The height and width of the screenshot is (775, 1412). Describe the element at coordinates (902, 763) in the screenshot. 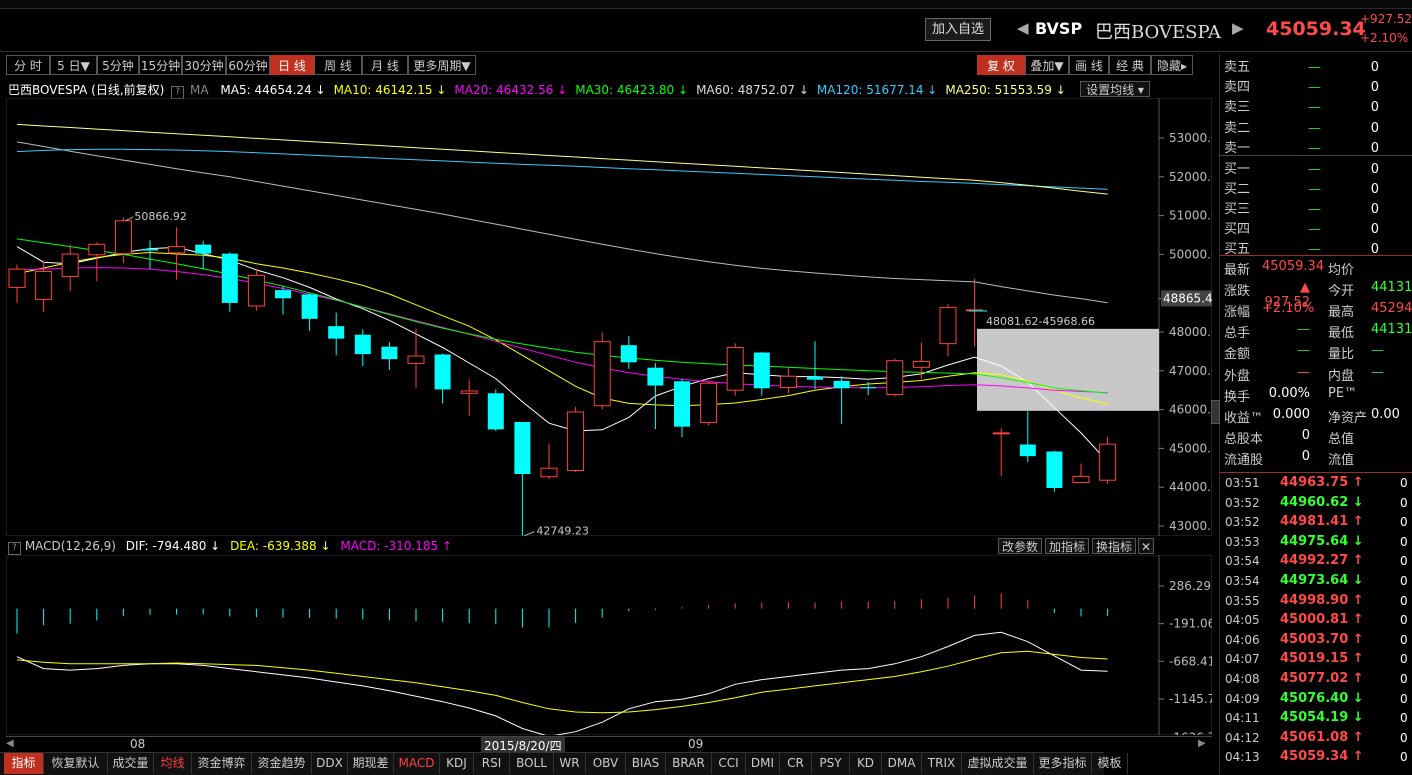

I see `indicator-tab: DMA` at that location.